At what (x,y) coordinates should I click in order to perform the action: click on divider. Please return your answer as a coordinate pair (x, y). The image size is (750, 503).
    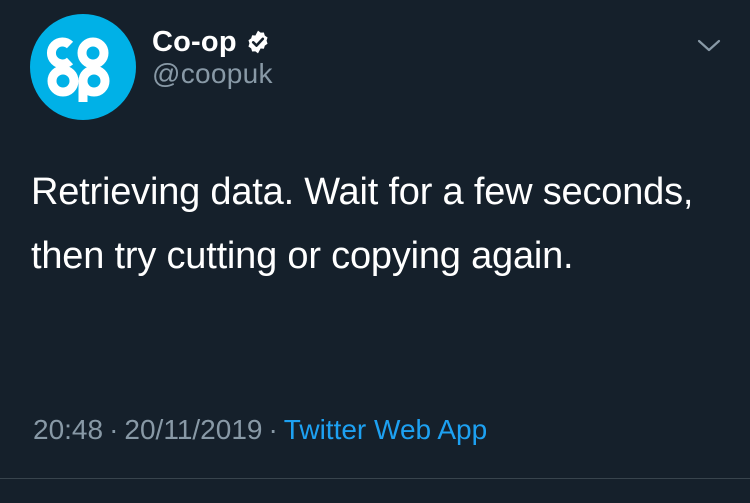
    Looking at the image, I should click on (375, 478).